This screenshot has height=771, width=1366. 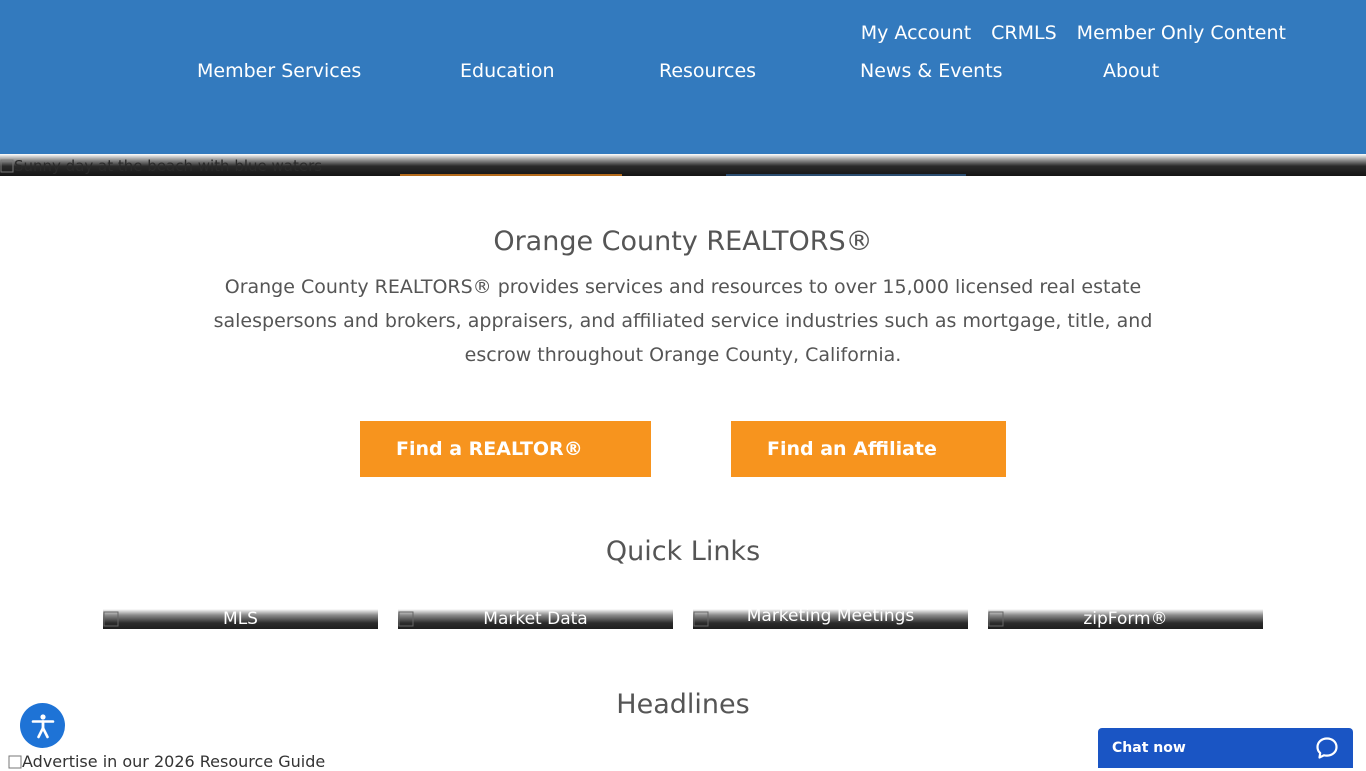 What do you see at coordinates (683, 165) in the screenshot?
I see `hero-image: Sunny day at the beach with blue waters` at bounding box center [683, 165].